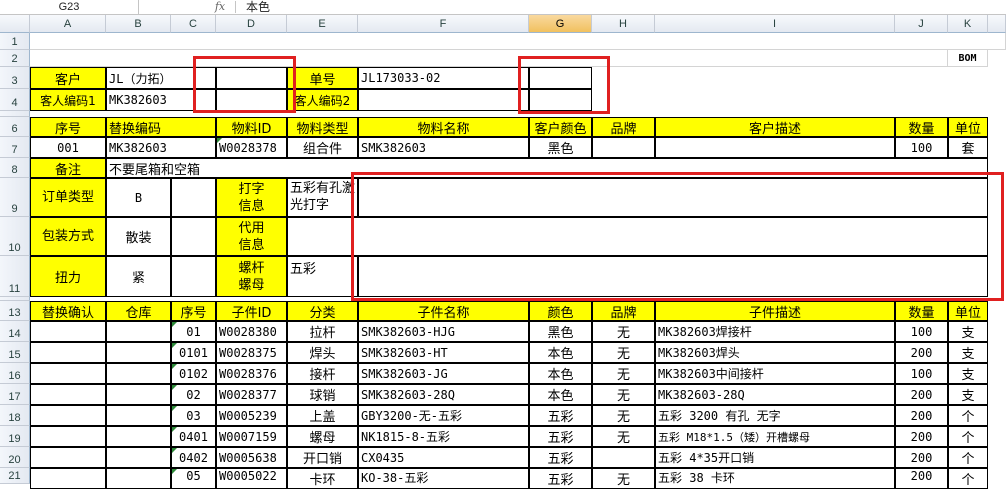 The width and height of the screenshot is (1006, 489). What do you see at coordinates (921, 127) in the screenshot?
I see `mat-header-qty: 数量` at bounding box center [921, 127].